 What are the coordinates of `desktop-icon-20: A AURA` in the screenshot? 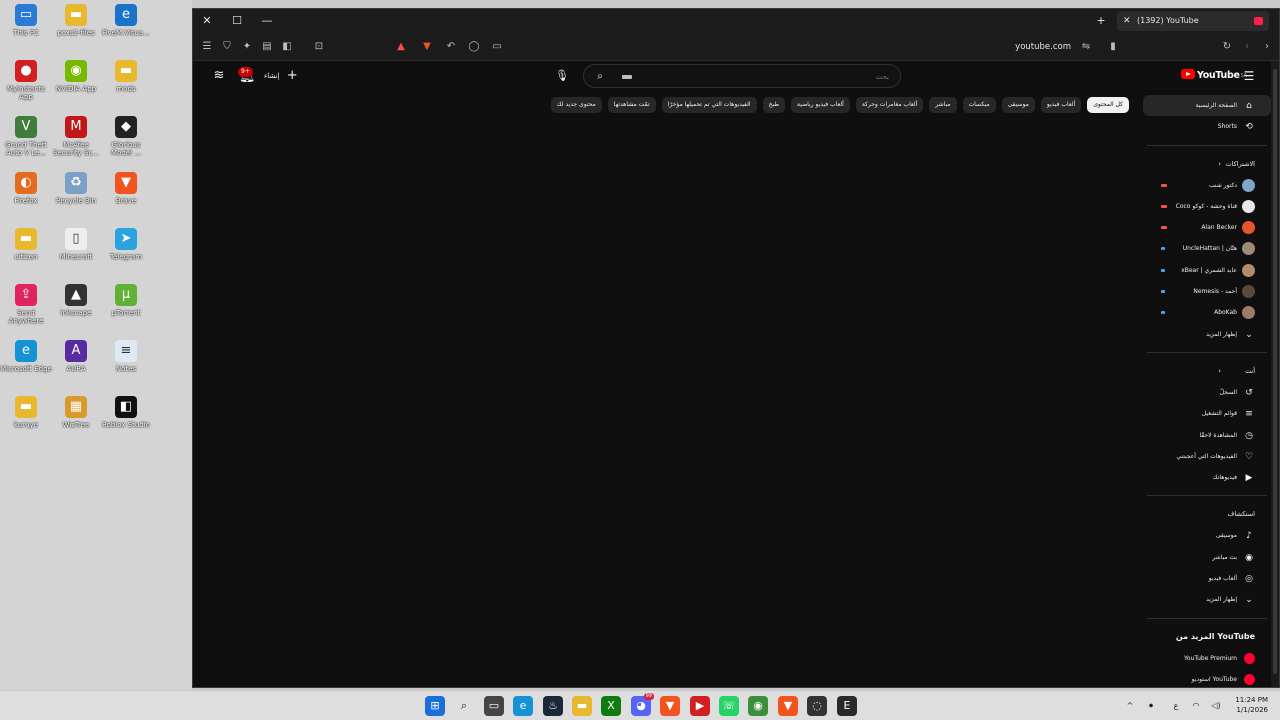 It's located at (76, 356).